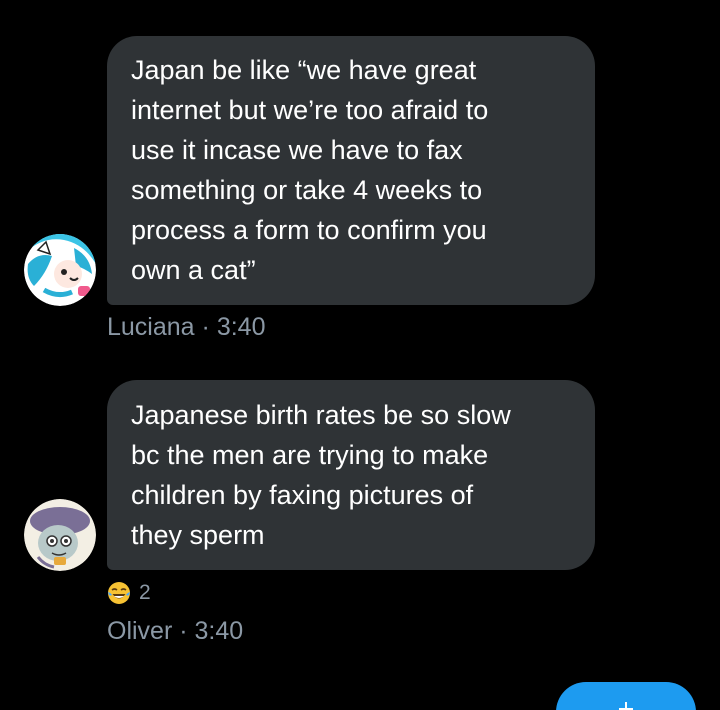  Describe the element at coordinates (119, 593) in the screenshot. I see `tears-of-joy-emoji-icon` at that location.